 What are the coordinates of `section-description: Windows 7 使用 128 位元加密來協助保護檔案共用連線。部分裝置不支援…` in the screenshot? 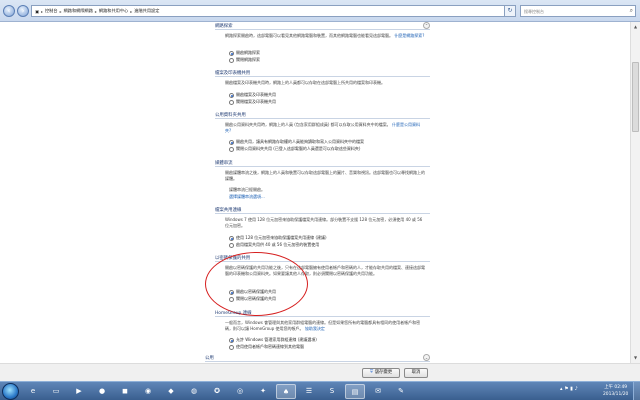 It's located at (324, 222).